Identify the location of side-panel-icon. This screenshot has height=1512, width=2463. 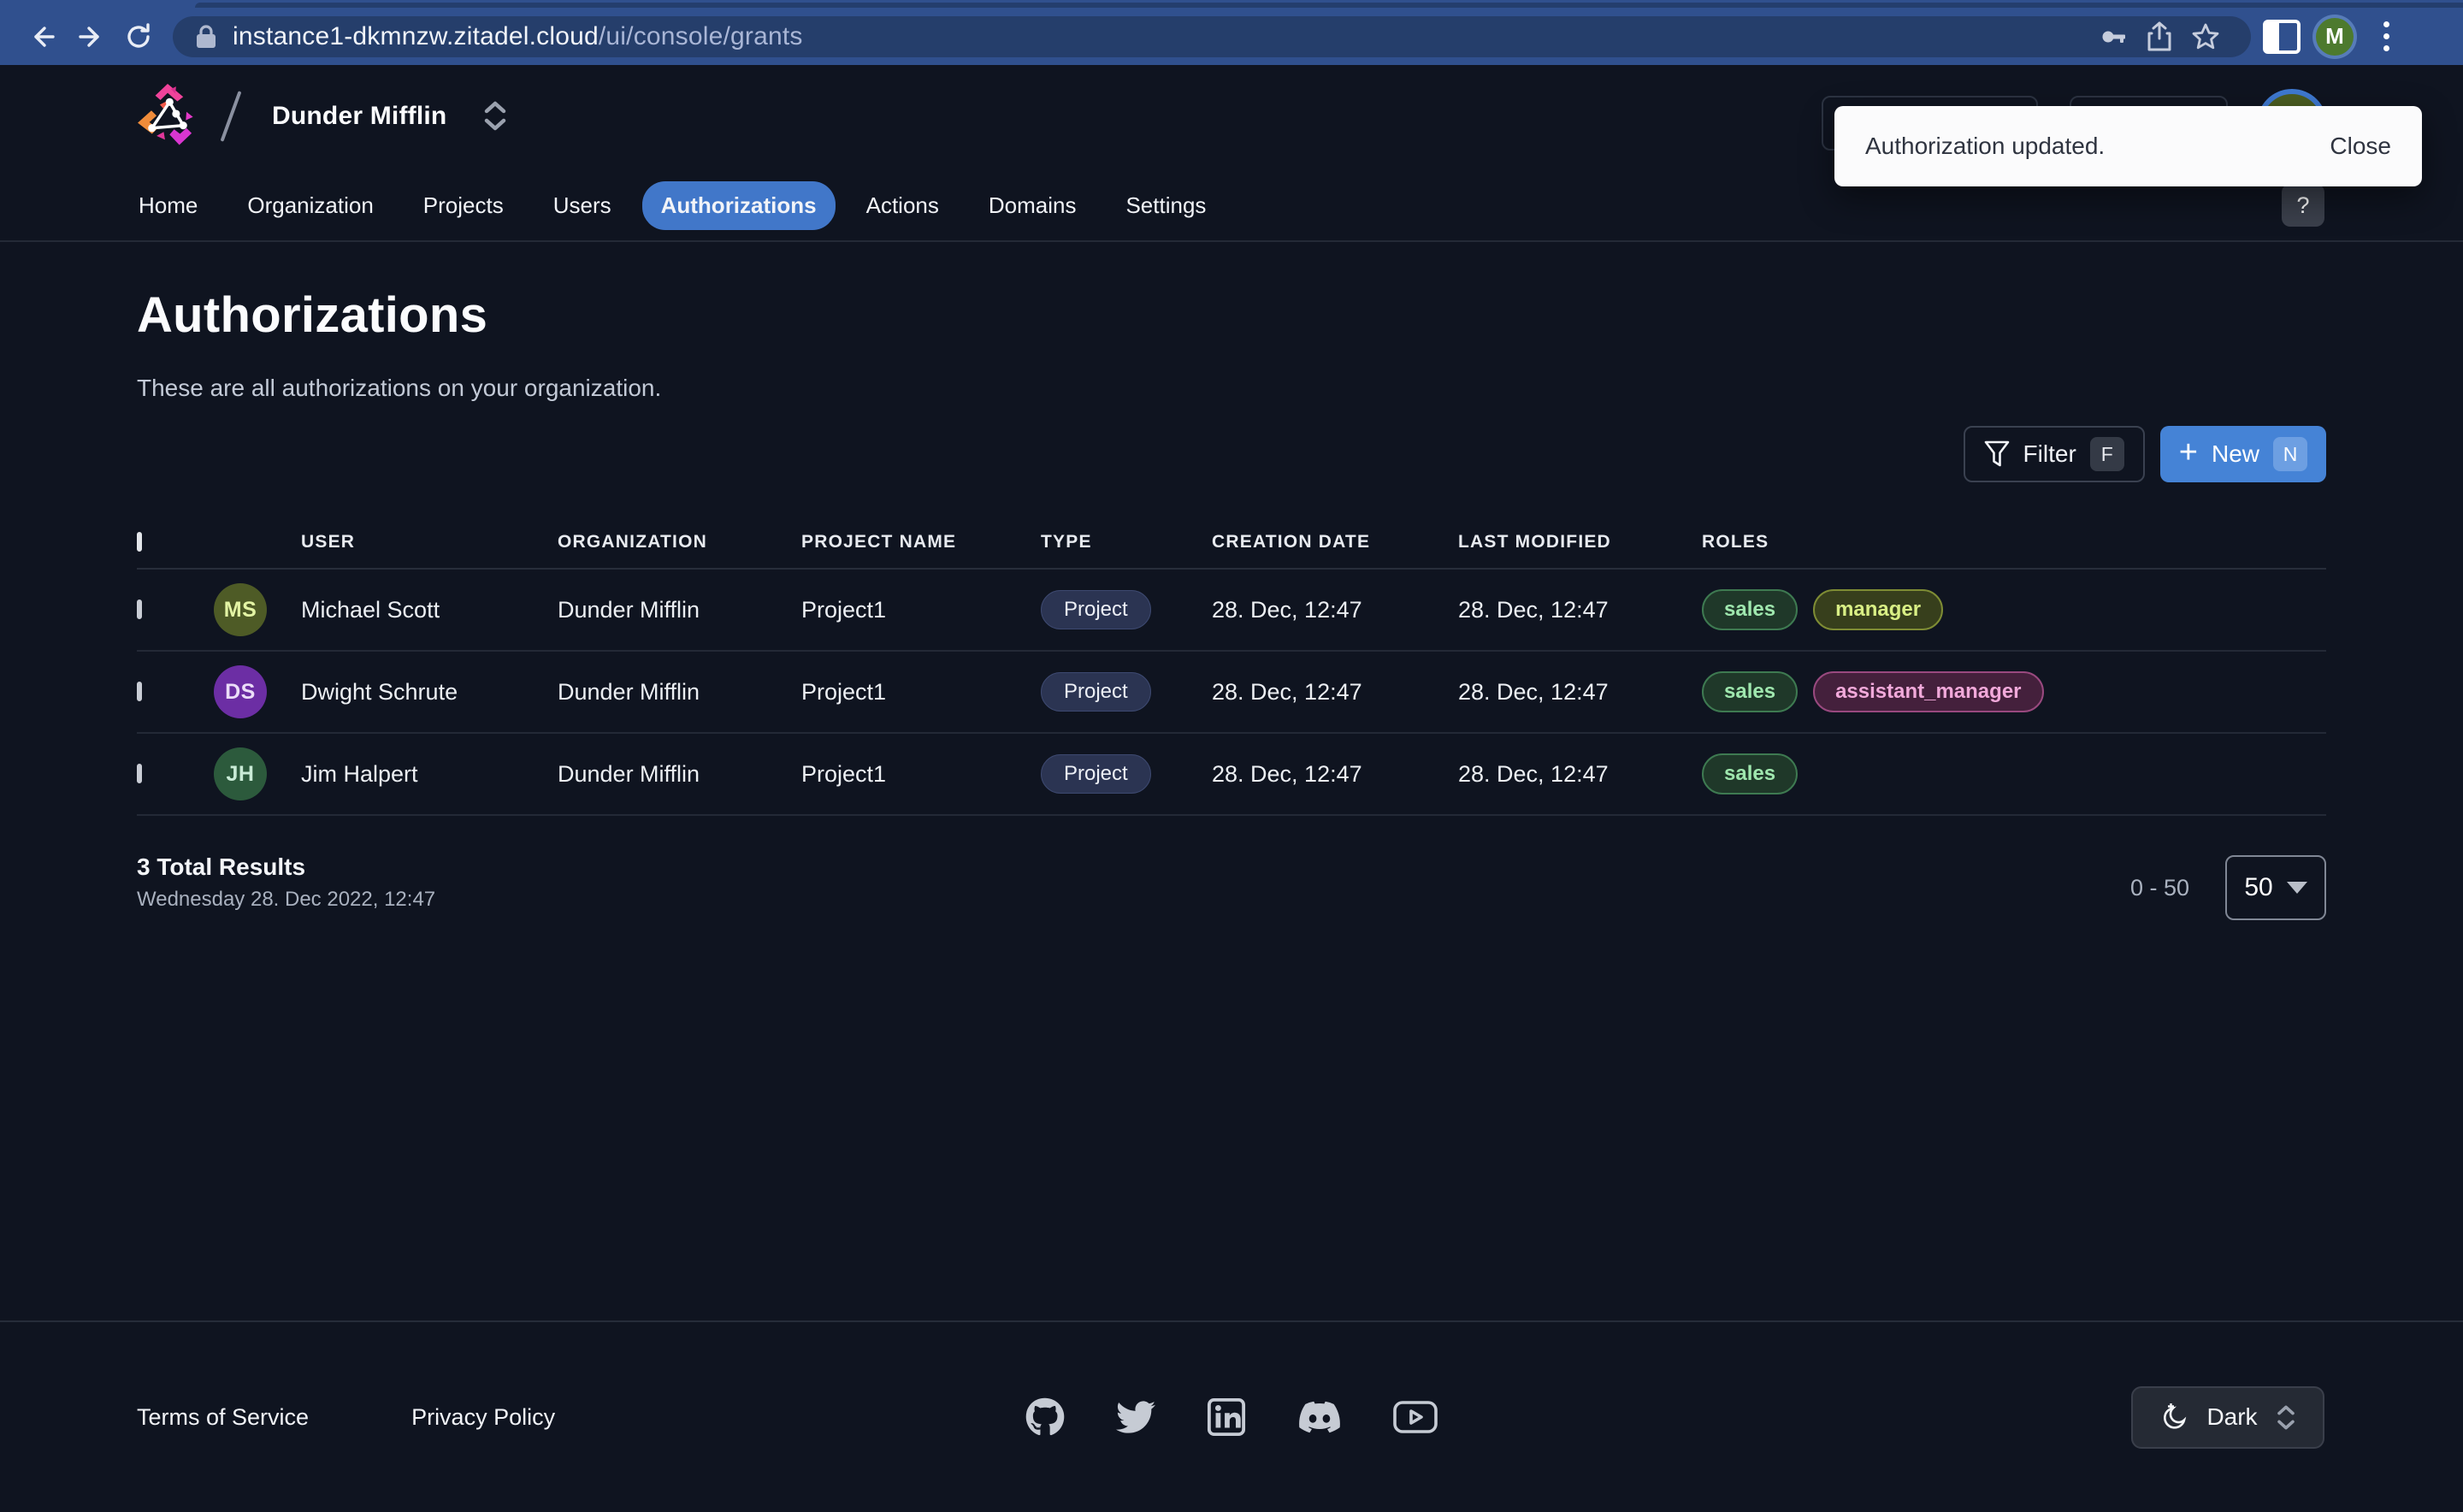
(2282, 36).